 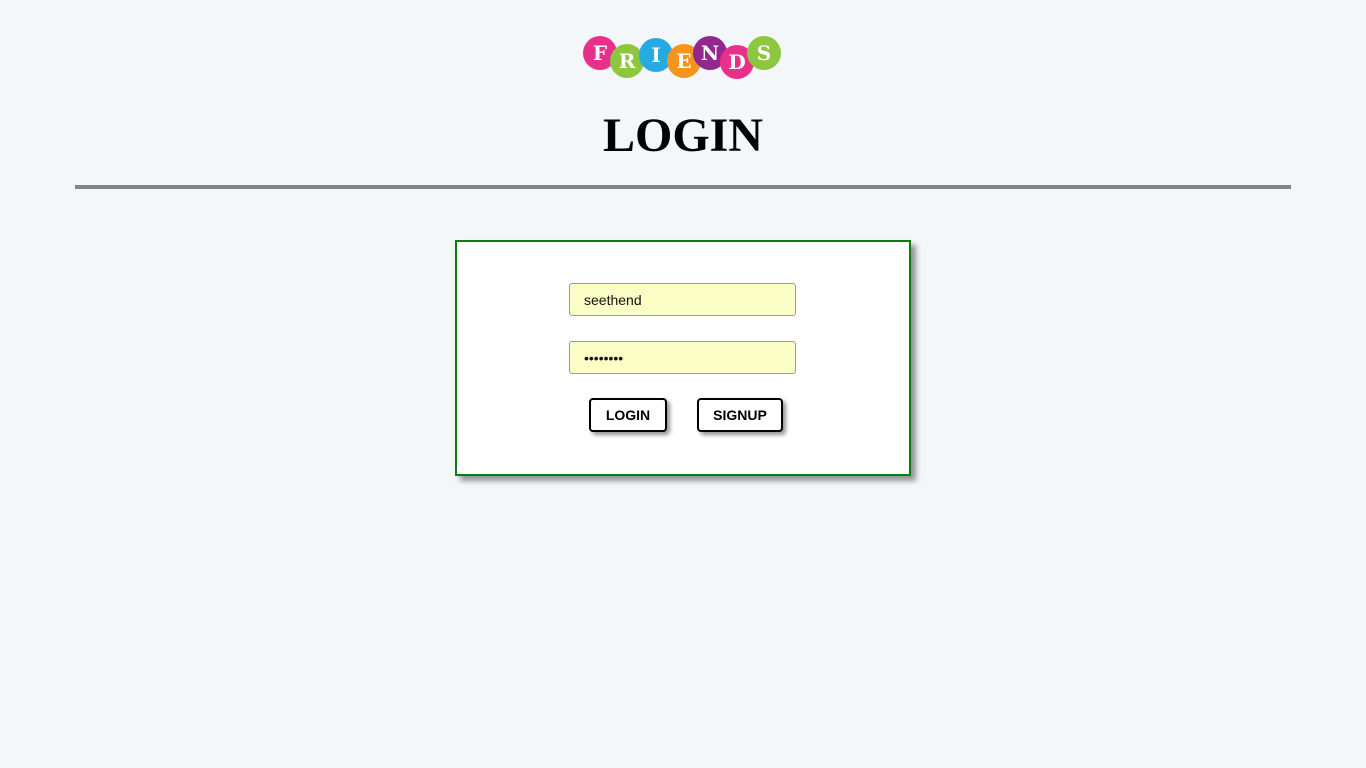 What do you see at coordinates (683, 187) in the screenshot?
I see `header-divider` at bounding box center [683, 187].